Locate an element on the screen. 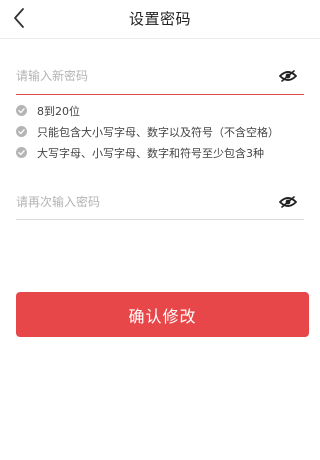 Image resolution: width=320 pixels, height=460 pixels. confirm-password-field is located at coordinates (160, 202).